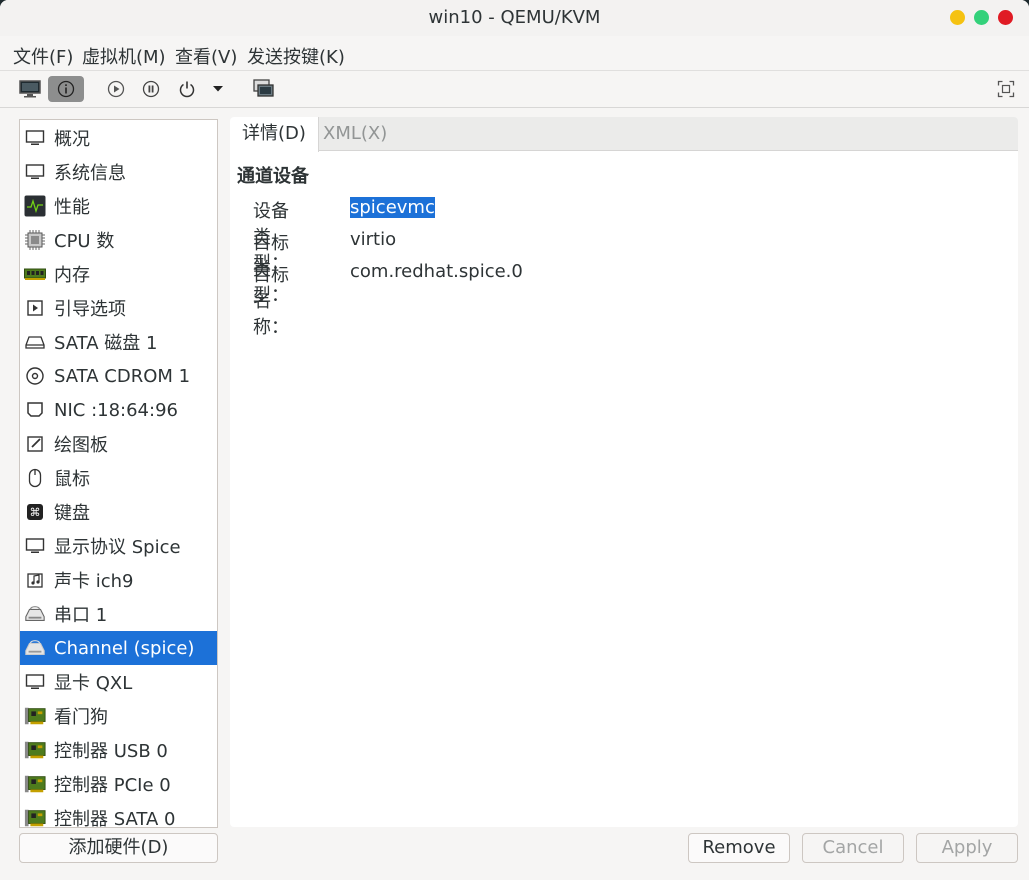  I want to click on tab-details: 详情(D), so click(274, 134).